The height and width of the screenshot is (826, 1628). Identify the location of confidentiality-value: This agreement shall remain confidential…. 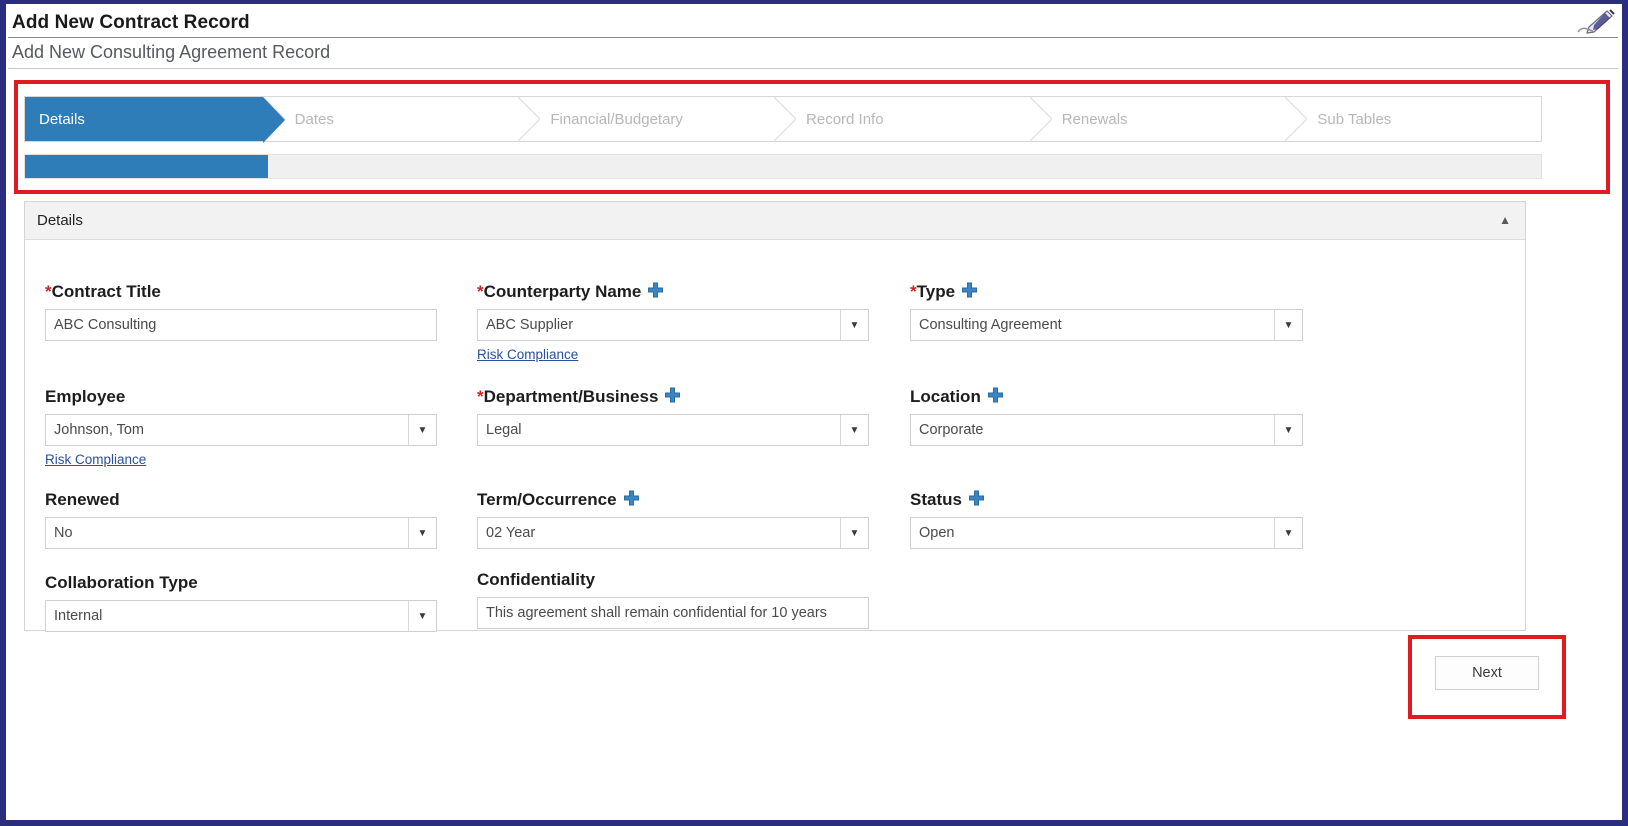
(656, 613).